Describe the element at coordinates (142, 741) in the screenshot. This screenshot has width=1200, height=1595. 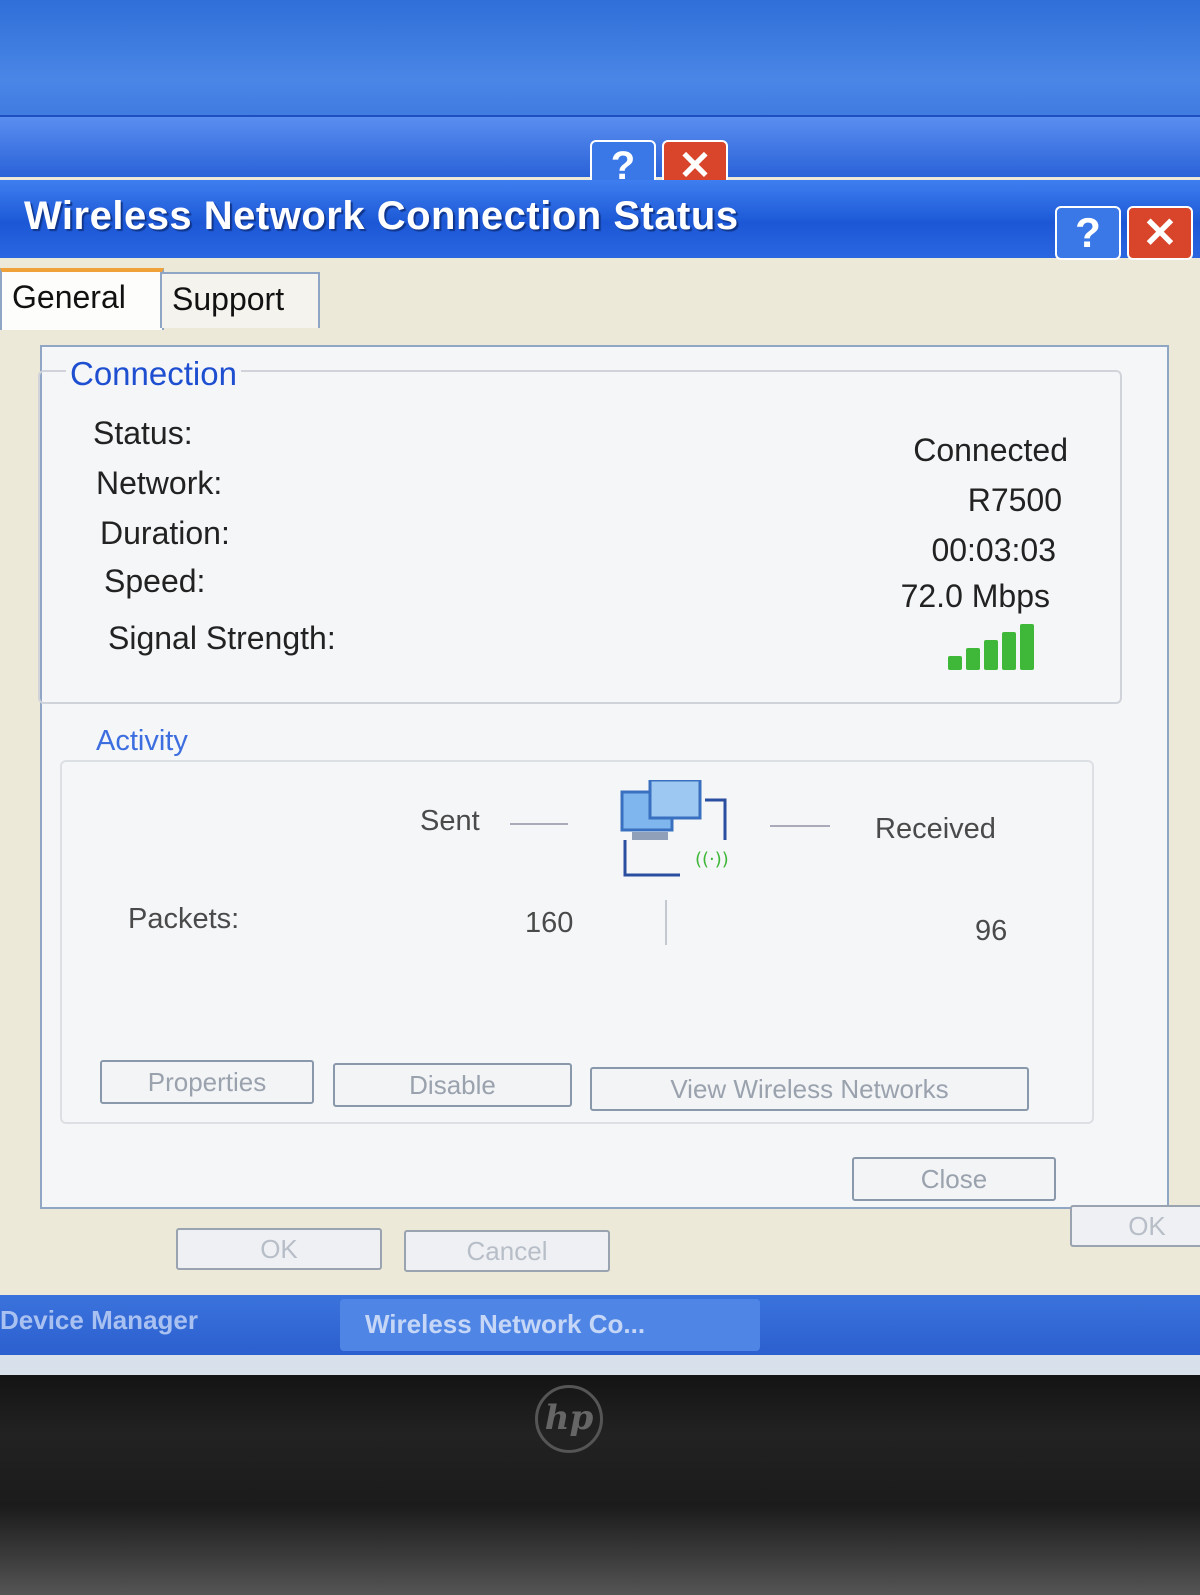
I see `activity-group-label: Activity` at that location.